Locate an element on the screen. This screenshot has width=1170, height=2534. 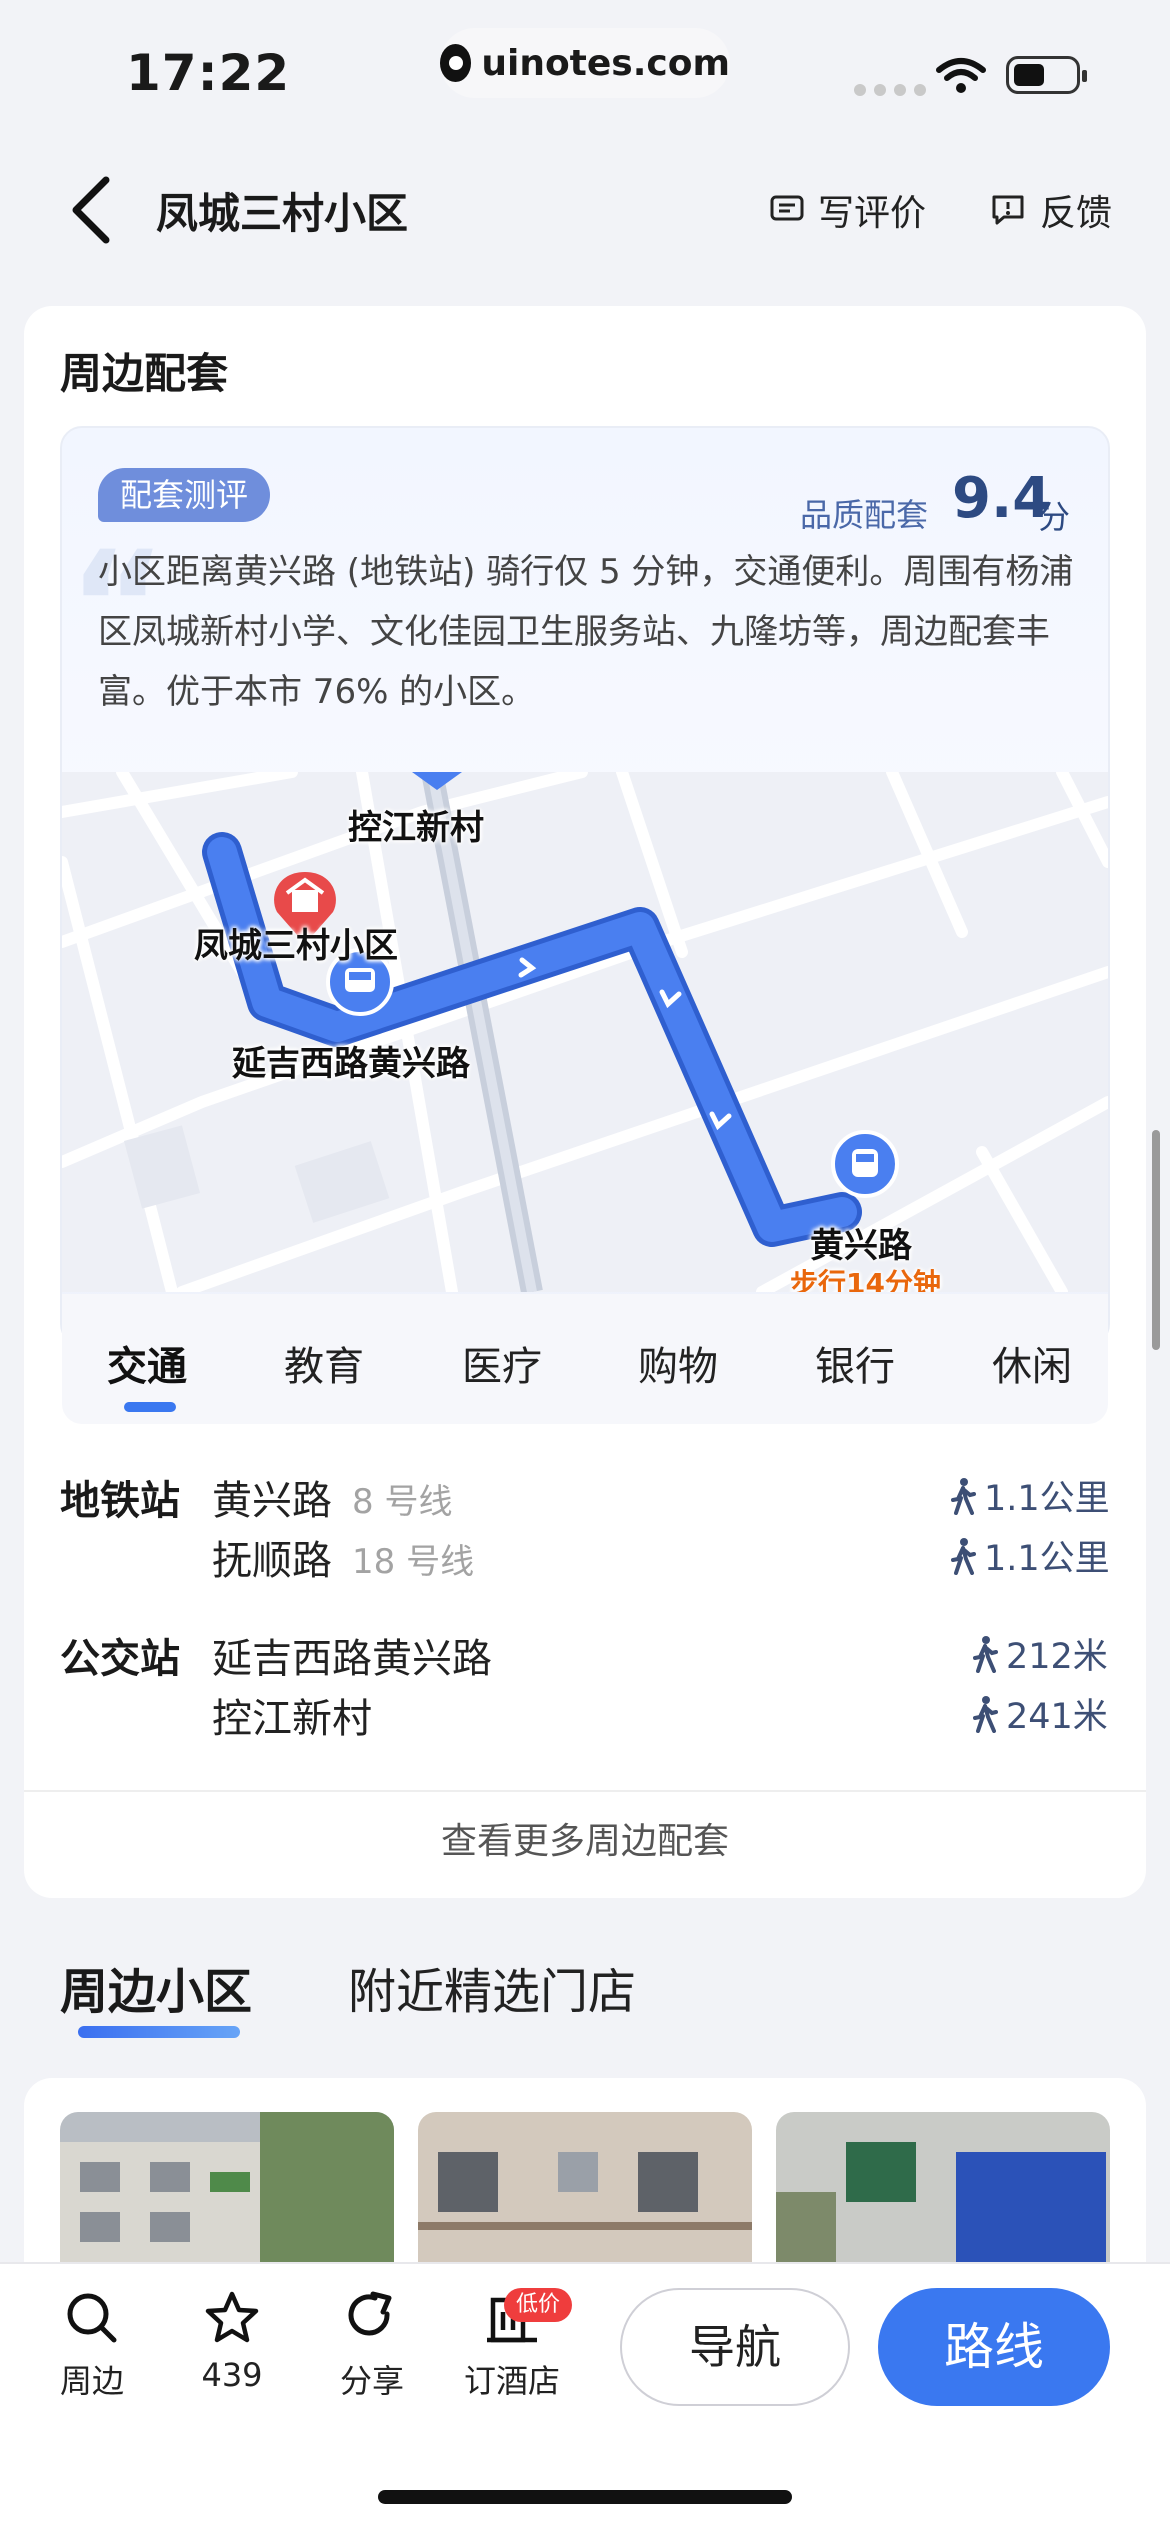
nearby-label: 周边 is located at coordinates (91, 2381).